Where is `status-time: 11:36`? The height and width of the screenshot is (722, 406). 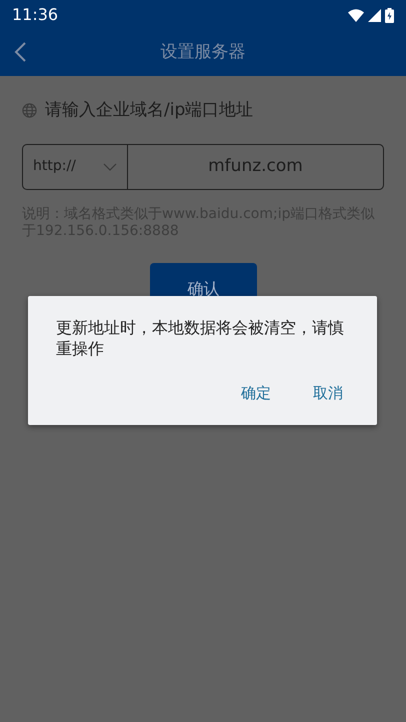
status-time: 11:36 is located at coordinates (35, 15).